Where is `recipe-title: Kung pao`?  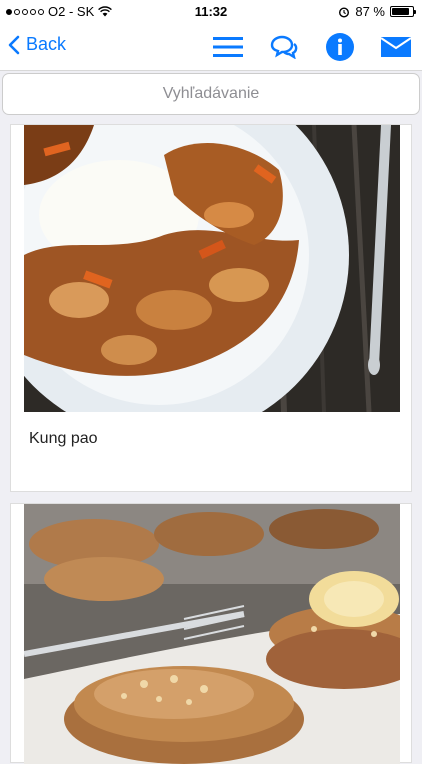 recipe-title: Kung pao is located at coordinates (63, 438).